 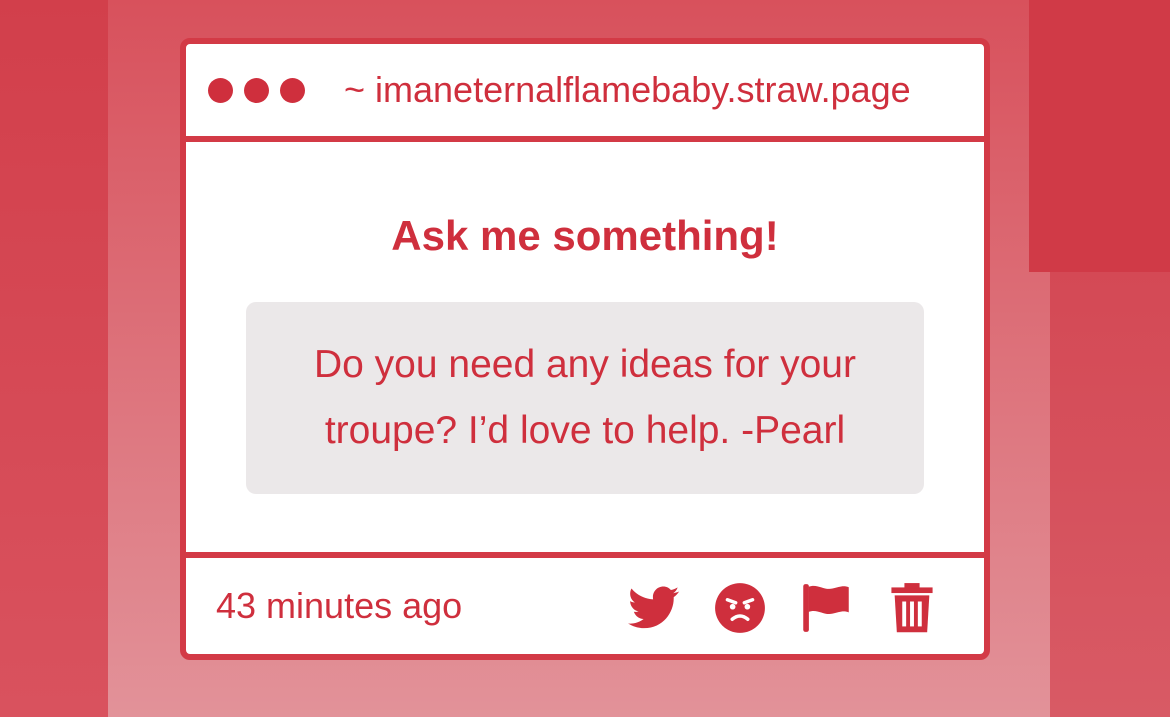 What do you see at coordinates (585, 430) in the screenshot?
I see `question-line-2: troupe? I’d love to help. -Pearl` at bounding box center [585, 430].